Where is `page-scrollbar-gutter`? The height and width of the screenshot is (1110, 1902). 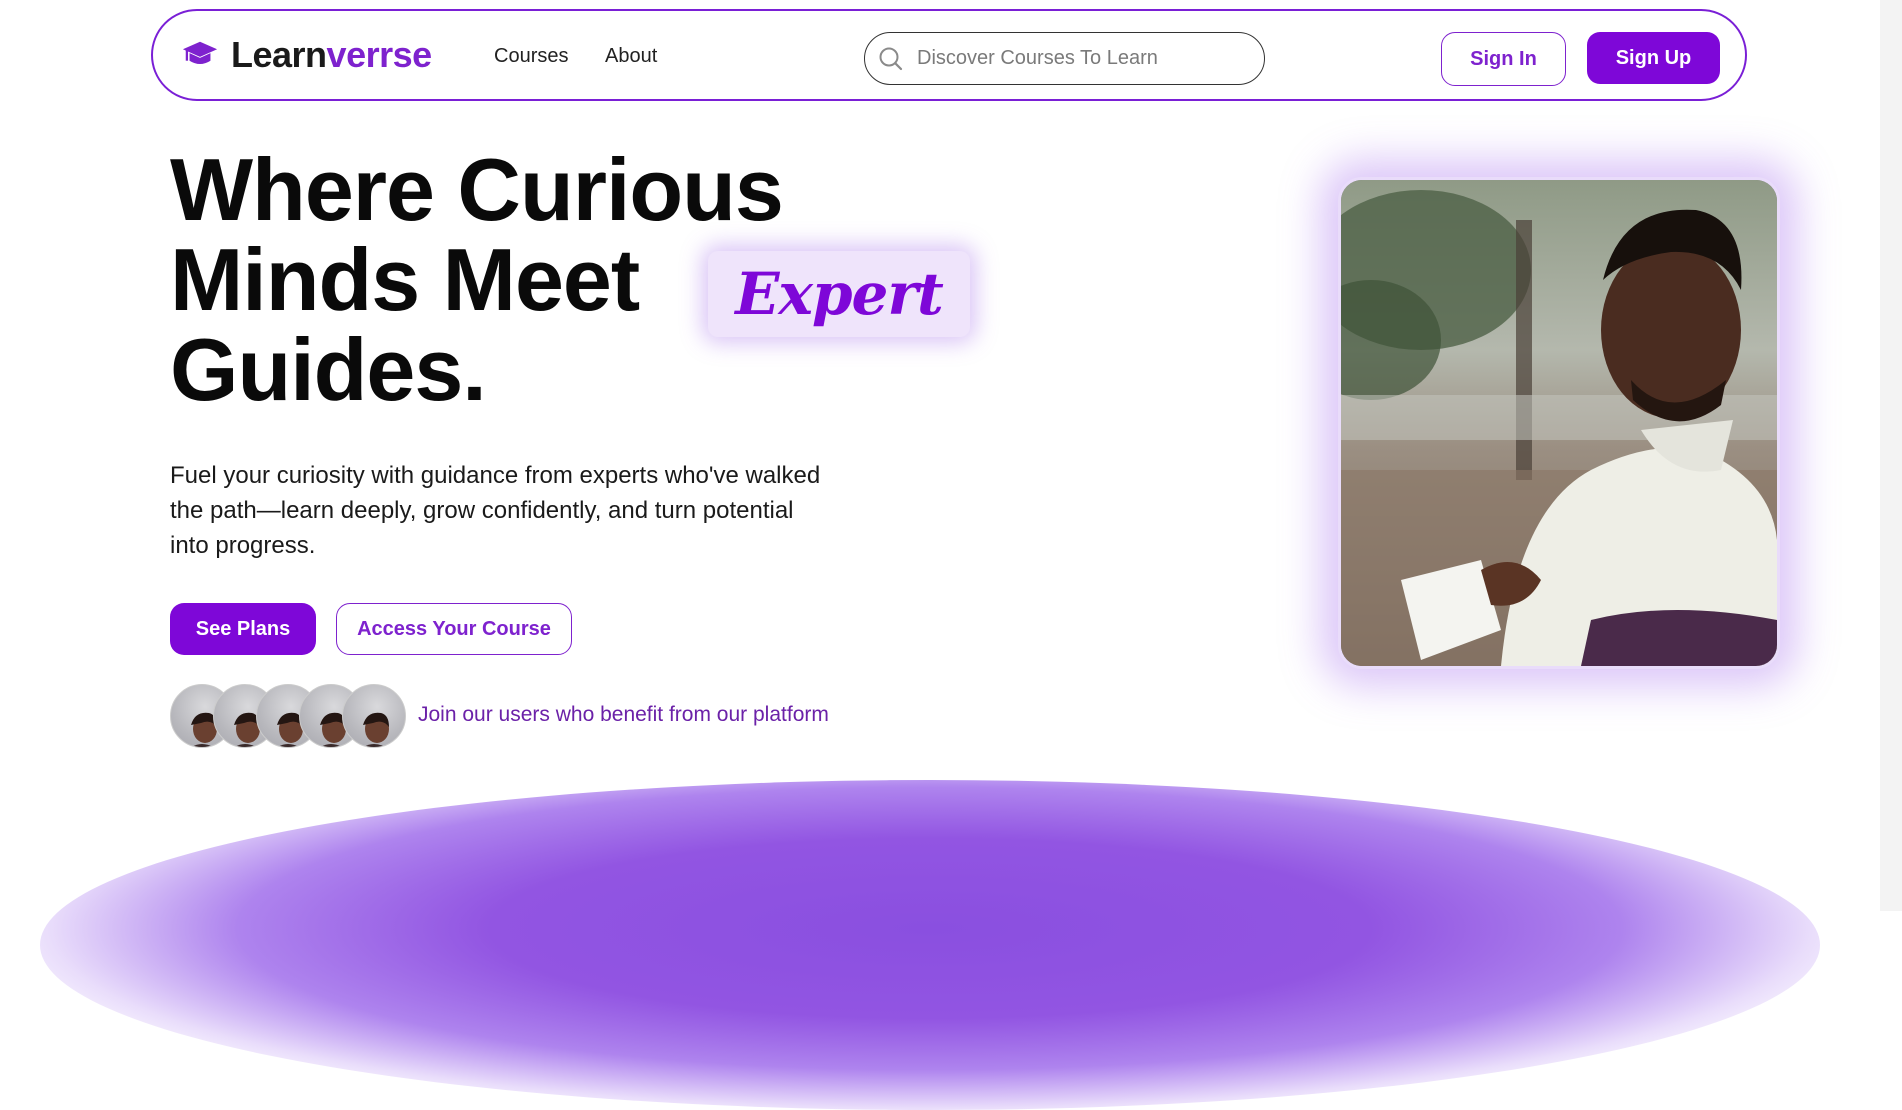
page-scrollbar-gutter is located at coordinates (1891, 455).